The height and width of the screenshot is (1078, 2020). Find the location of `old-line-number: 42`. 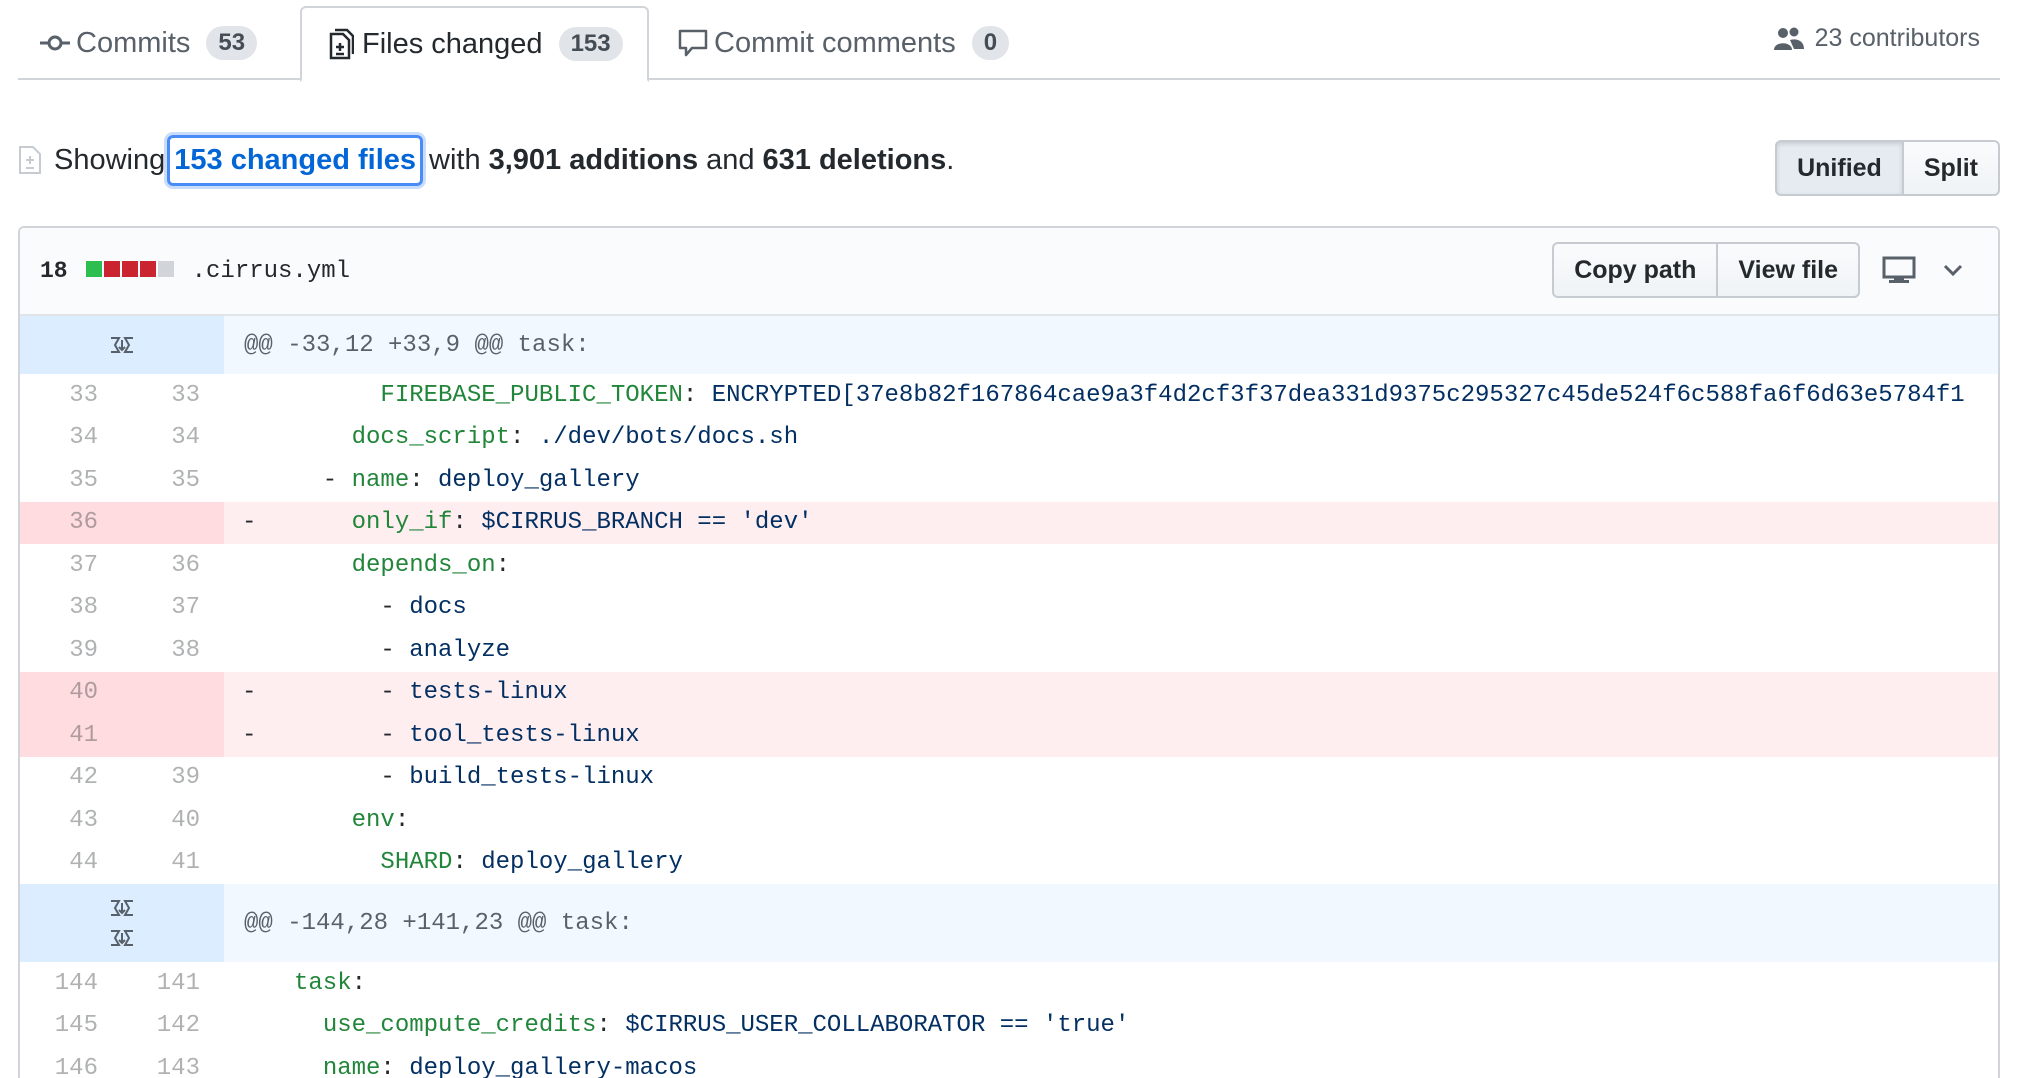

old-line-number: 42 is located at coordinates (71, 778).